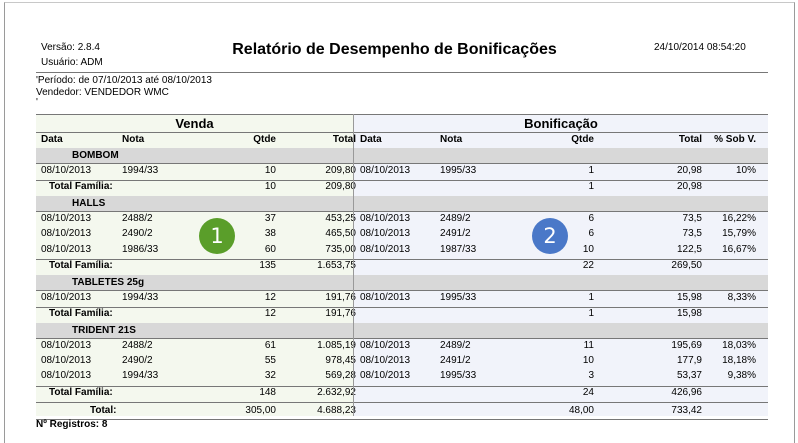 The image size is (798, 443). I want to click on venda-qtde: 10, so click(270, 170).